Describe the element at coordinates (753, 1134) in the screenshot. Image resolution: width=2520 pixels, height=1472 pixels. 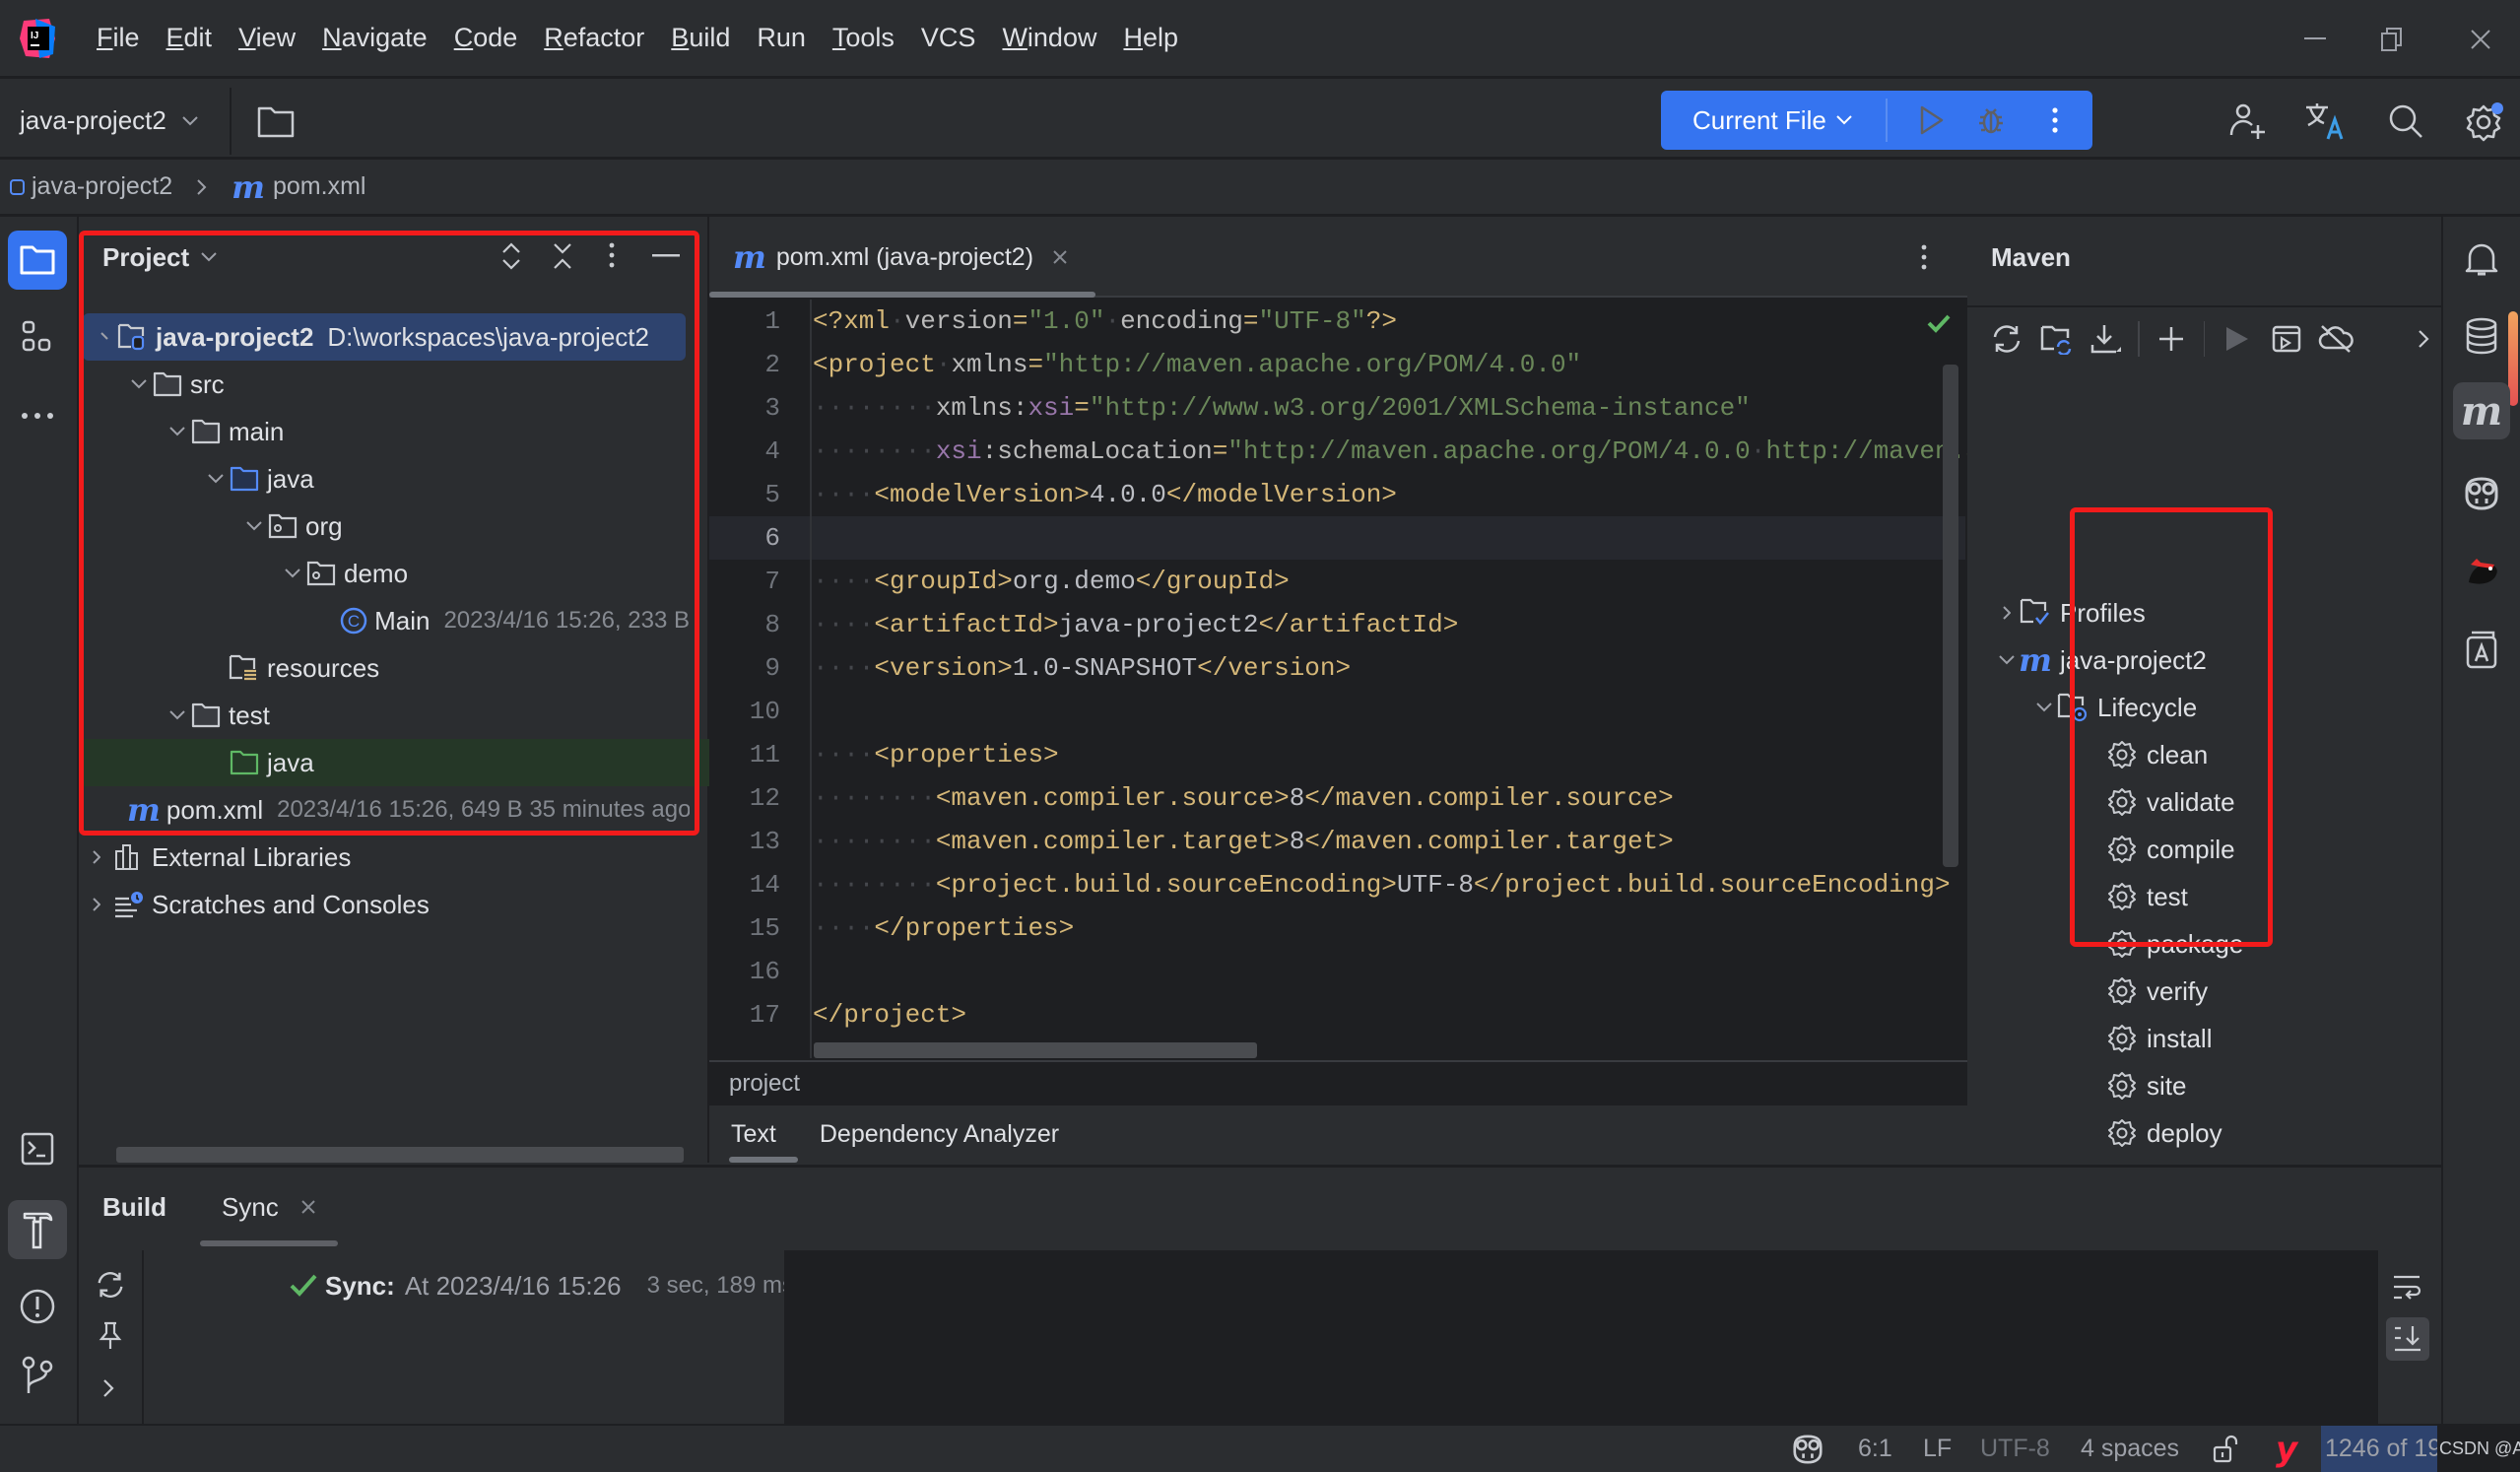
I see `subtab-text: Text` at that location.